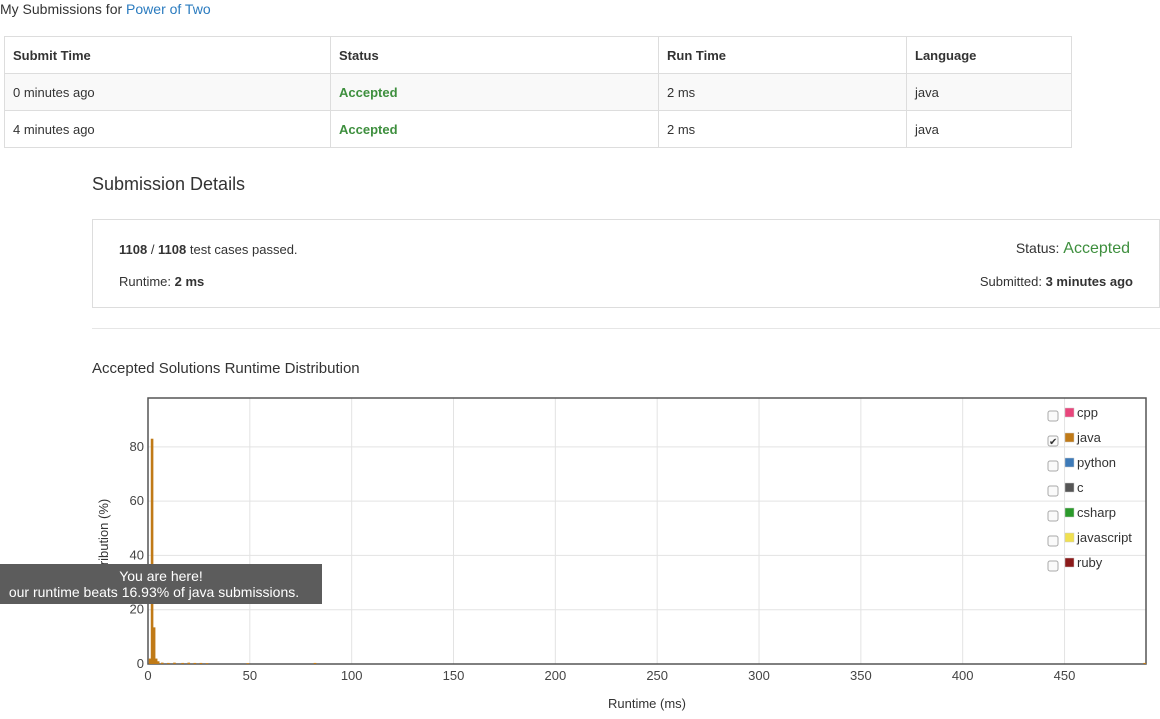  I want to click on test-cases-line: 1108 / 1108 test cases passed., so click(208, 249).